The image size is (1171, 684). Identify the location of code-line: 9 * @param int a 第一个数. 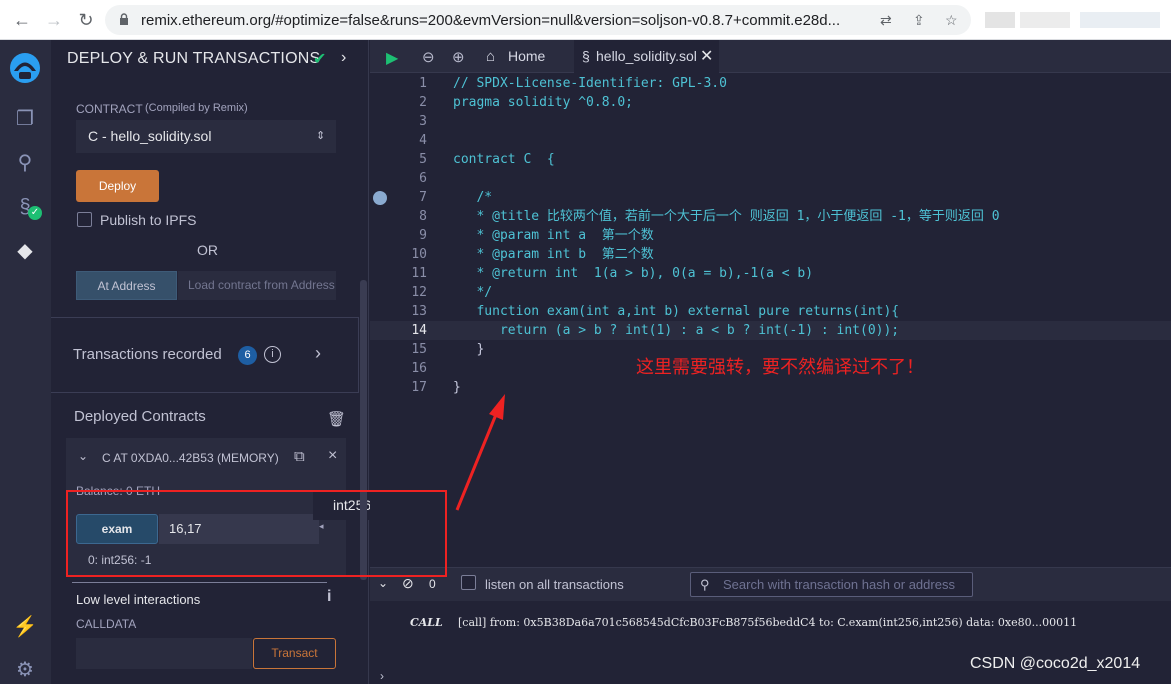
(770, 235).